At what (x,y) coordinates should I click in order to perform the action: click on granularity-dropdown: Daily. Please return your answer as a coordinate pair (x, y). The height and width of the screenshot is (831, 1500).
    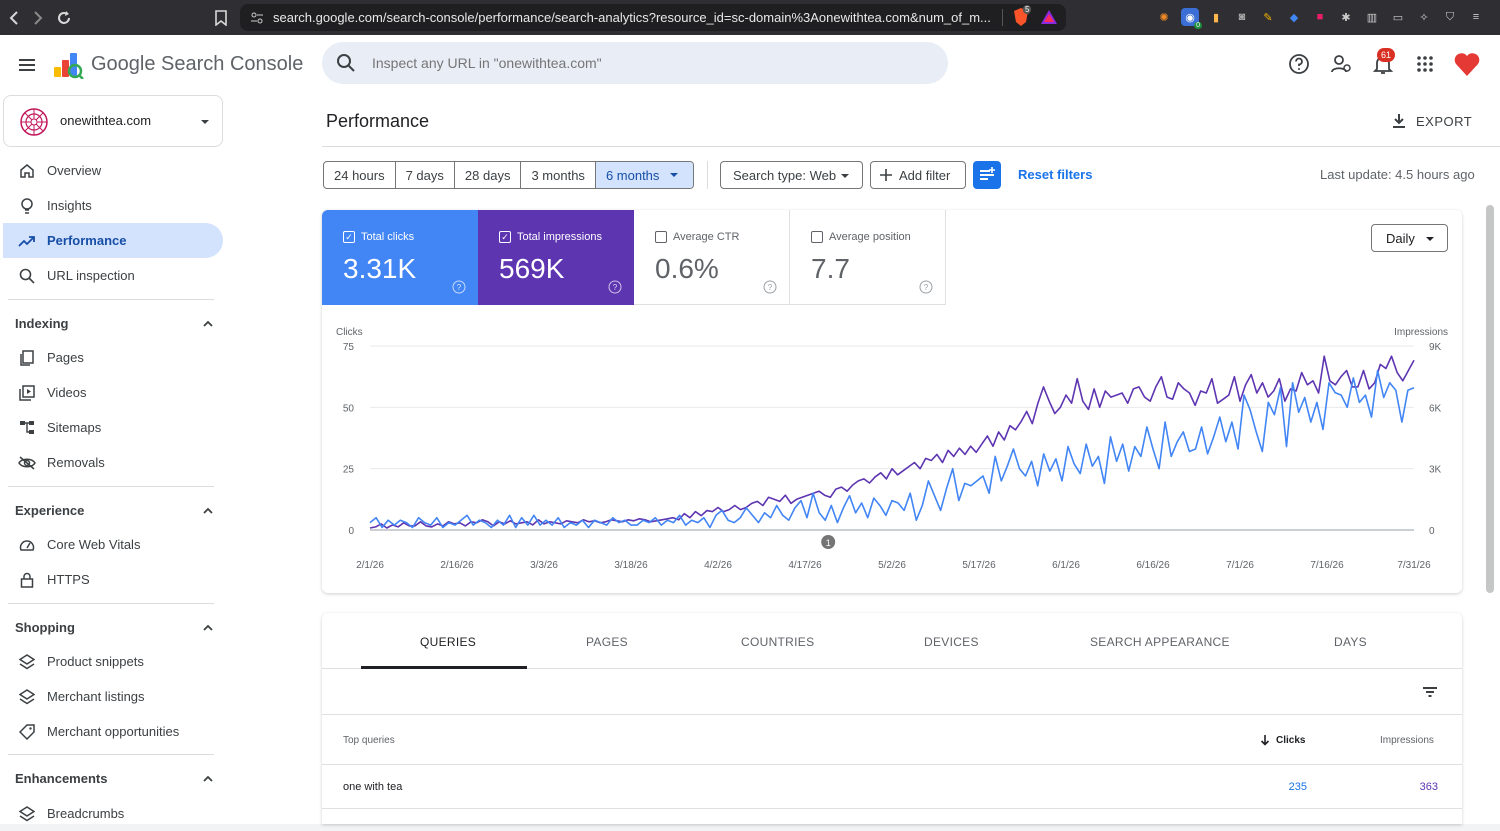
    Looking at the image, I should click on (1409, 238).